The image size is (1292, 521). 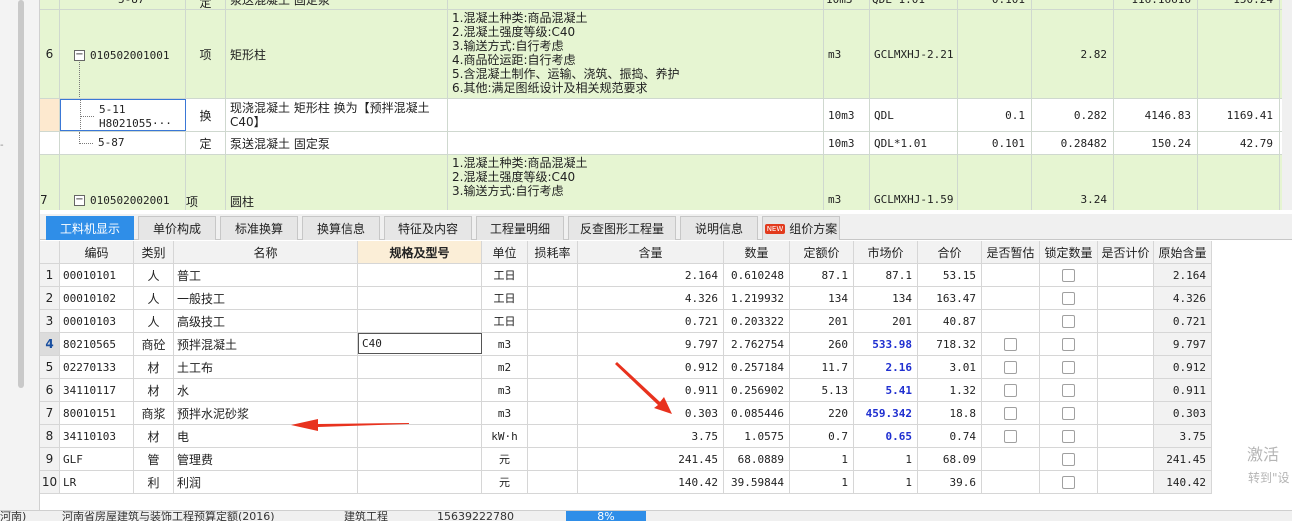 I want to click on tab-features: 特征及内容, so click(x=428, y=228).